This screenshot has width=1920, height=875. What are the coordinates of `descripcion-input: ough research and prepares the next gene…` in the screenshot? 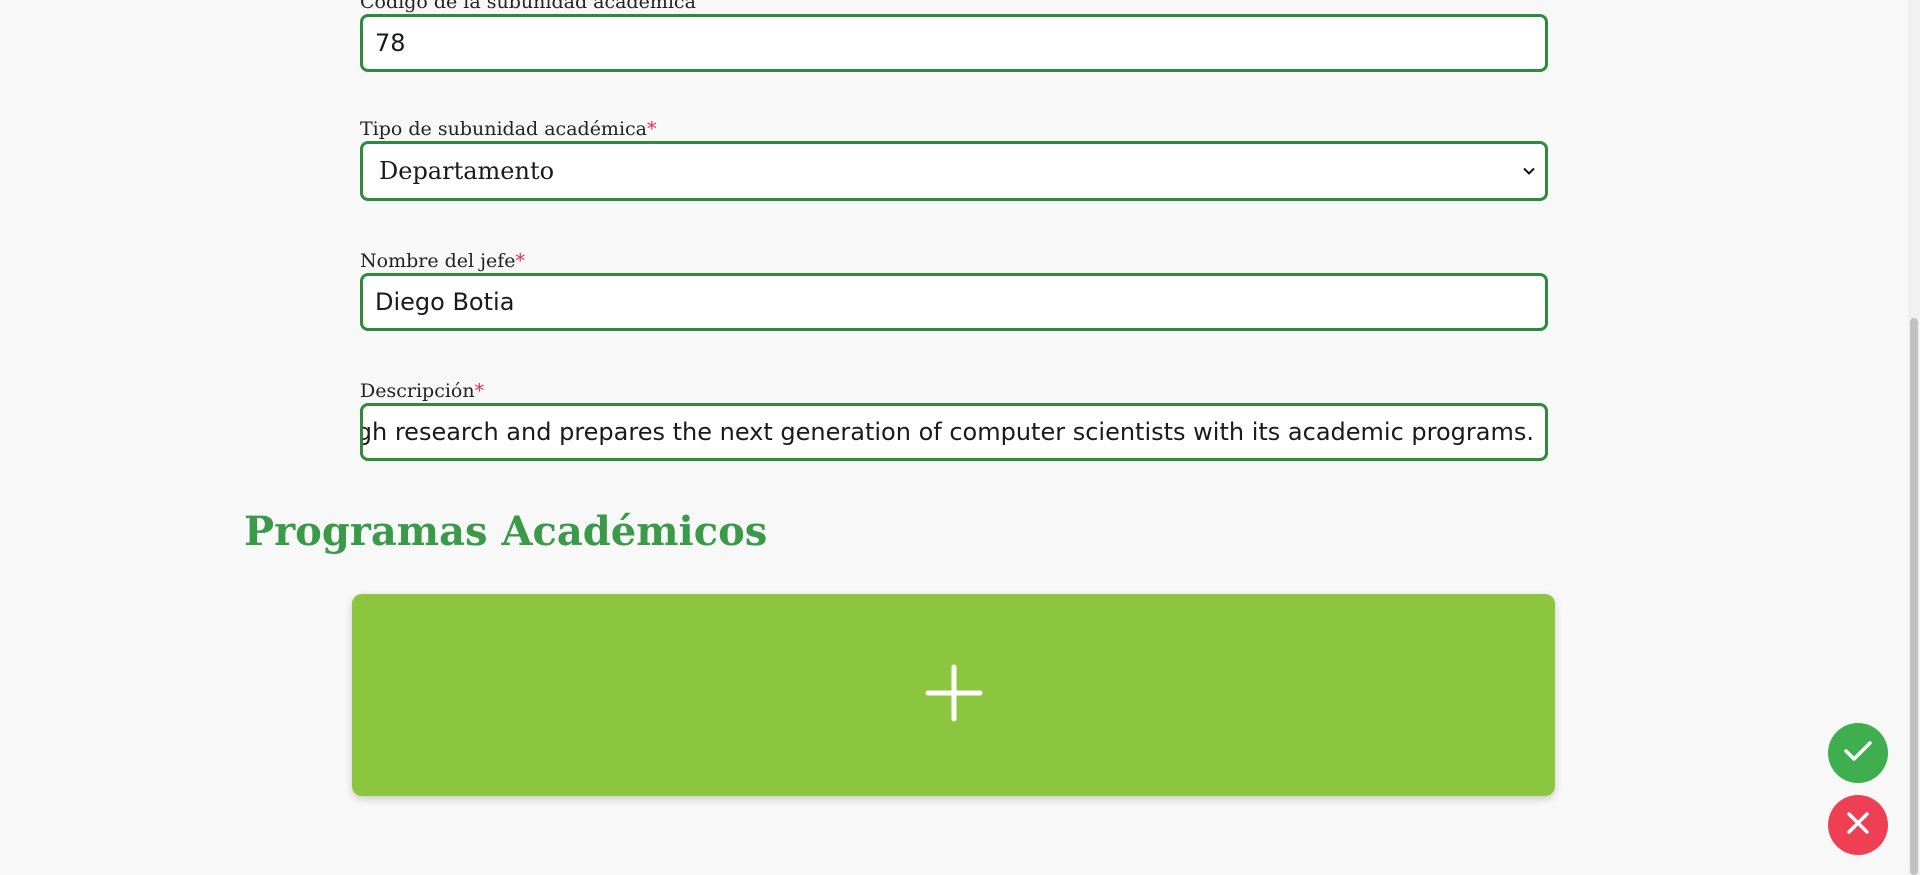 It's located at (954, 432).